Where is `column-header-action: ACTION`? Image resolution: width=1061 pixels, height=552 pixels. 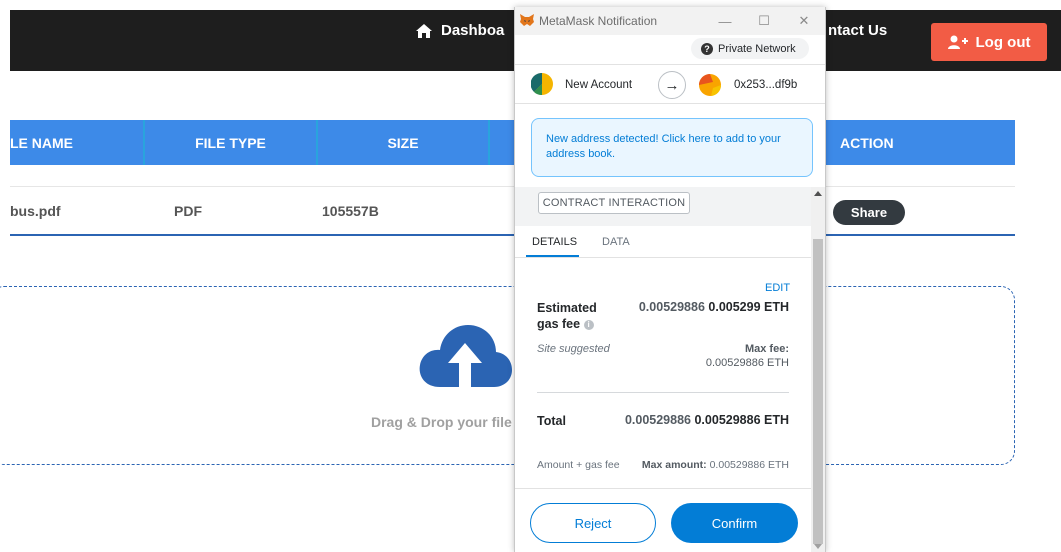
column-header-action: ACTION is located at coordinates (867, 142).